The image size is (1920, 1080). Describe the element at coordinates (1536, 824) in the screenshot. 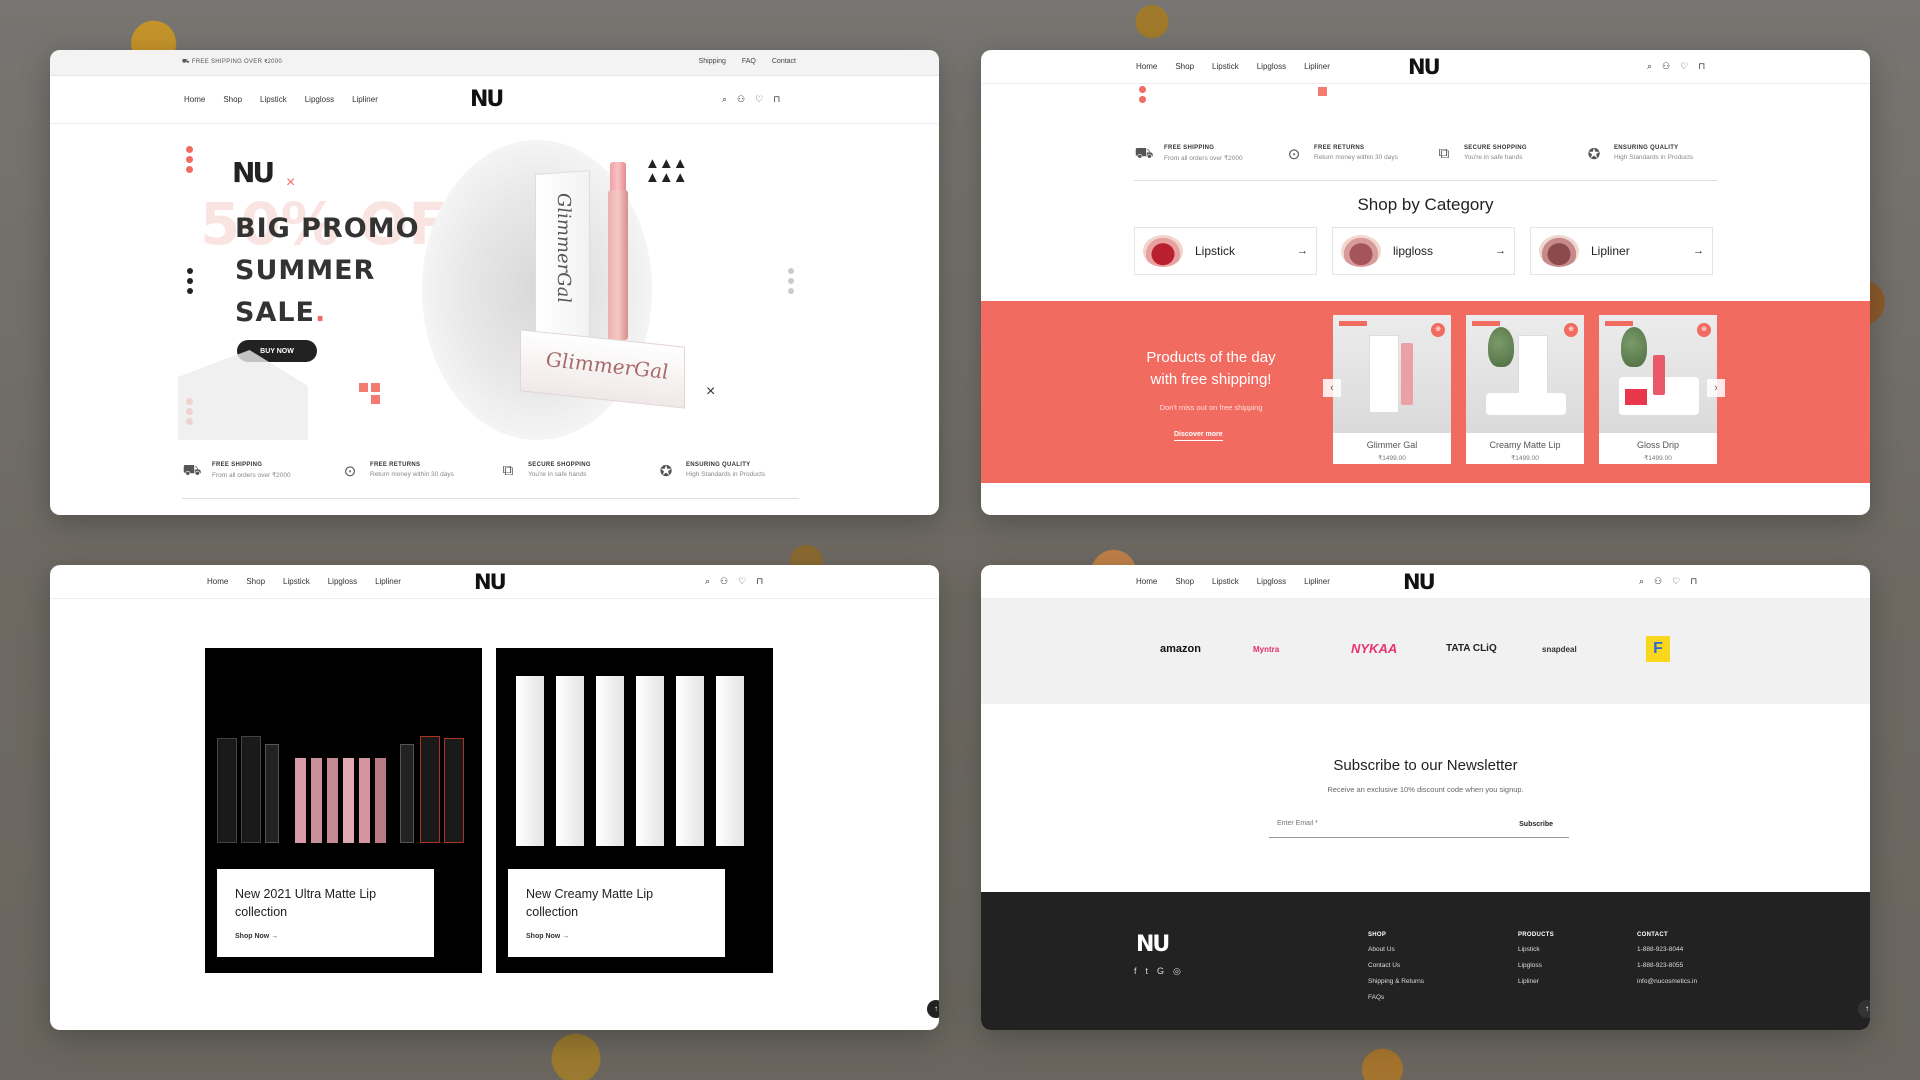

I see `subscribe-button: Subscribe` at that location.